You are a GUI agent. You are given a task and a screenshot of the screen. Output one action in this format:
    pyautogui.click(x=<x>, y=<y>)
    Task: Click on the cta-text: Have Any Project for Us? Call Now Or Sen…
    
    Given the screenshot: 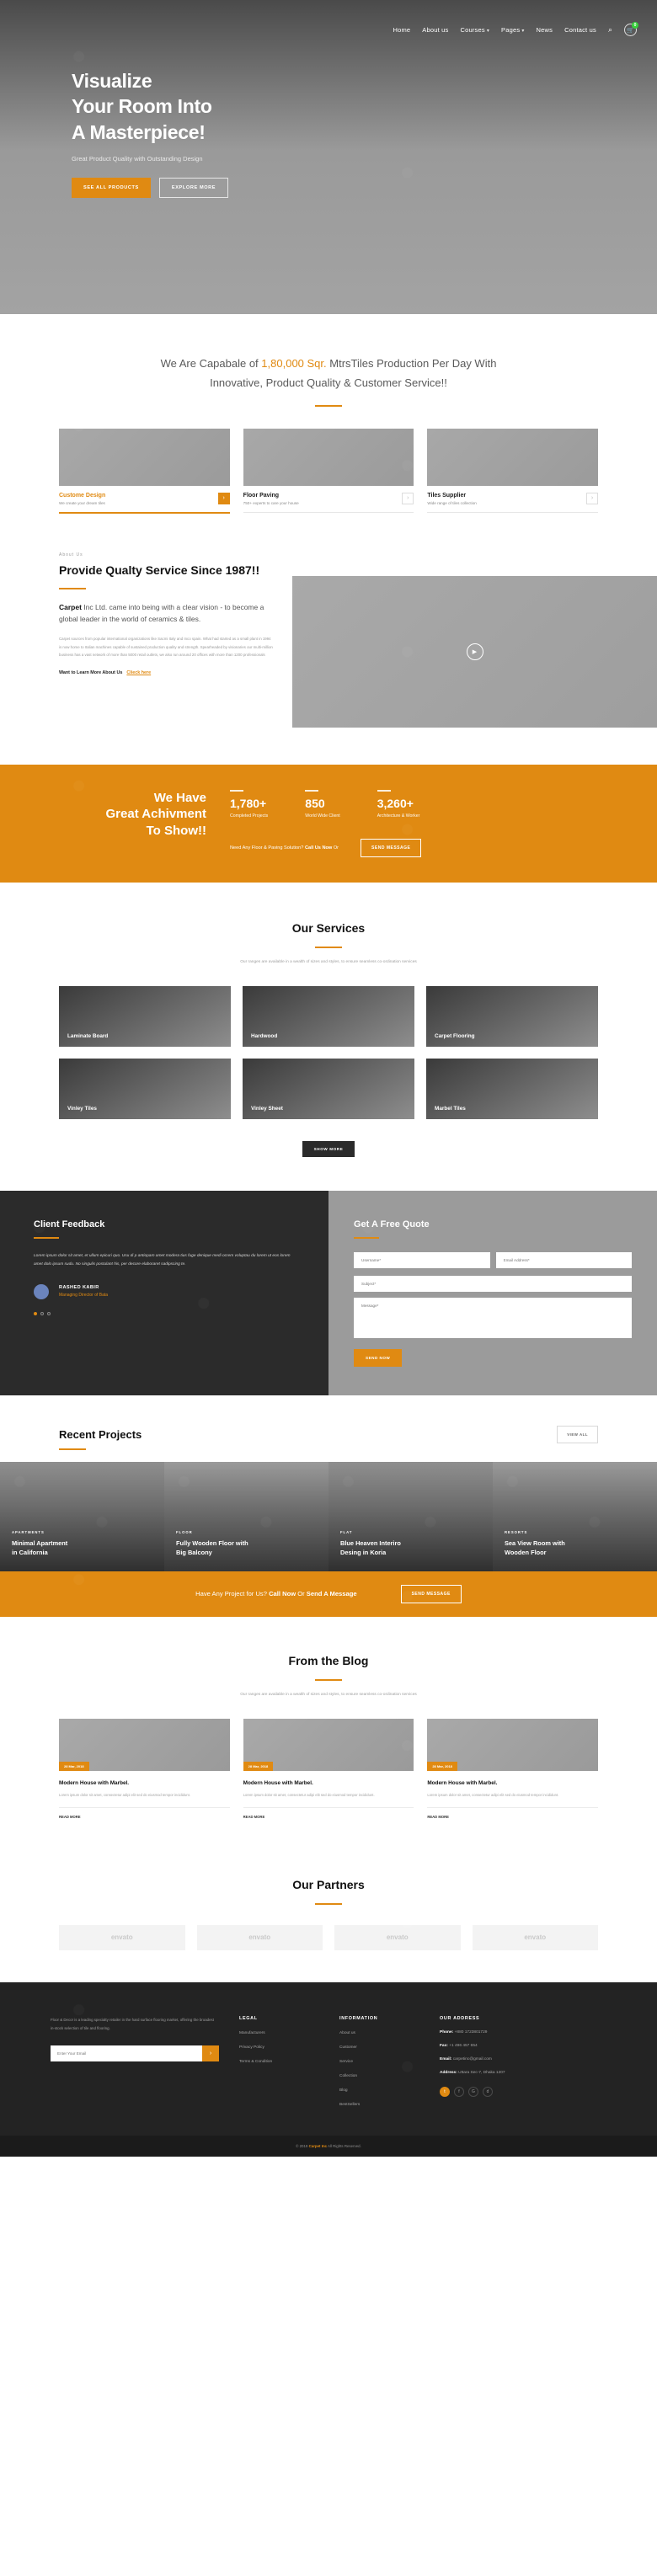 What is the action you would take?
    pyautogui.click(x=275, y=1593)
    